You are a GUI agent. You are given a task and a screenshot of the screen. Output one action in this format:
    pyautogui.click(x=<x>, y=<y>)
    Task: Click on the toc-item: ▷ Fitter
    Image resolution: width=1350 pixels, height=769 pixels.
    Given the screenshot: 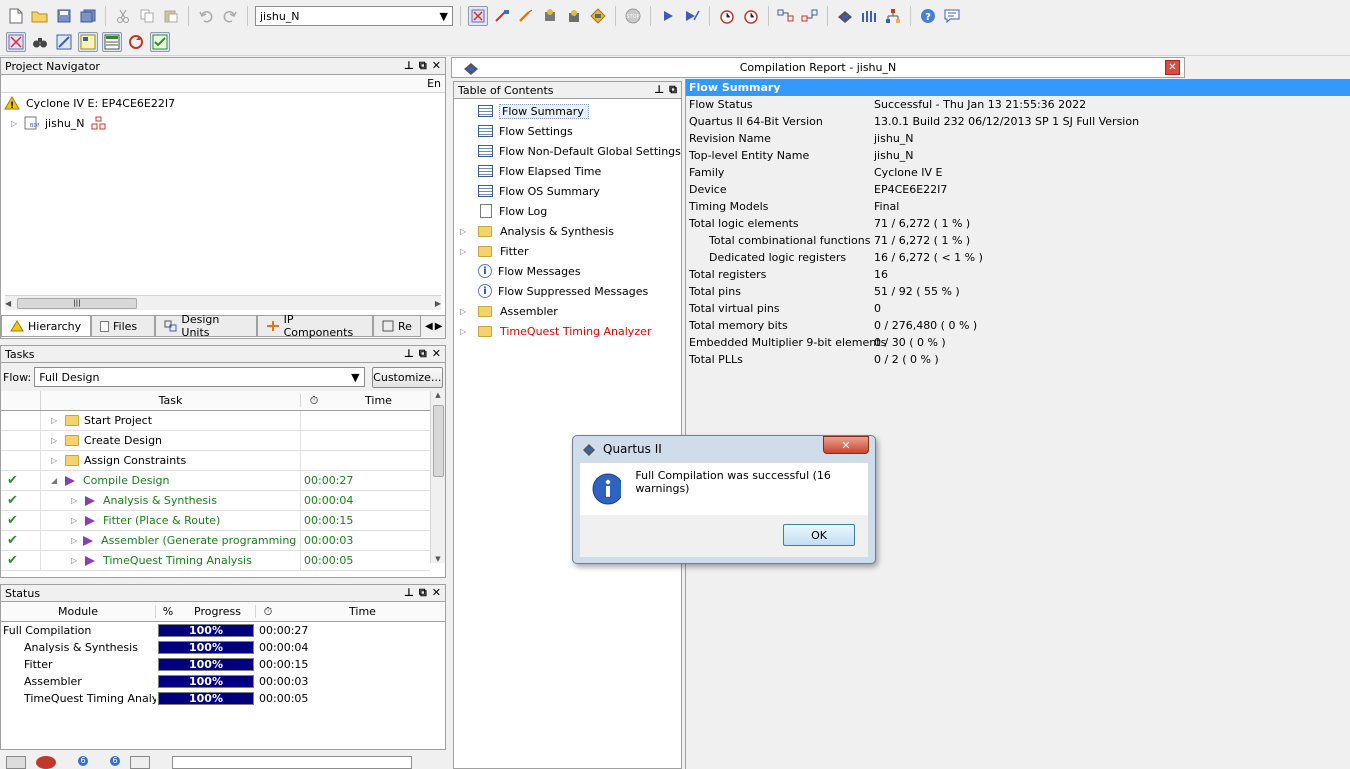 What is the action you would take?
    pyautogui.click(x=567, y=251)
    